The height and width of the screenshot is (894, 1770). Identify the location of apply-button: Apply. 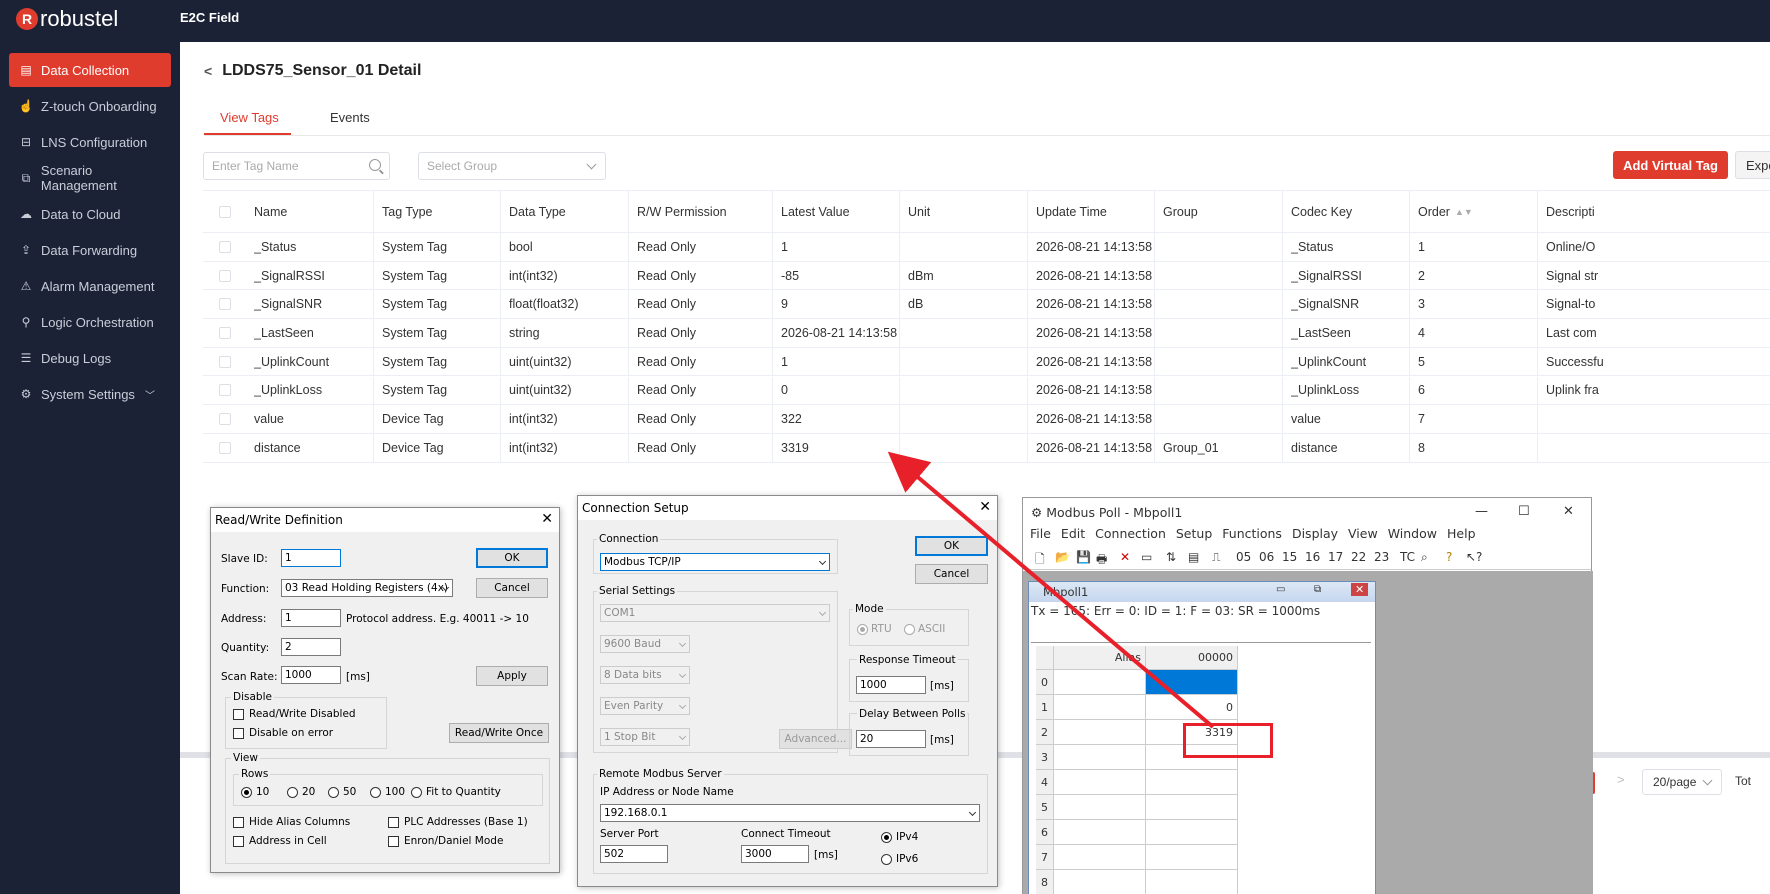
(512, 676).